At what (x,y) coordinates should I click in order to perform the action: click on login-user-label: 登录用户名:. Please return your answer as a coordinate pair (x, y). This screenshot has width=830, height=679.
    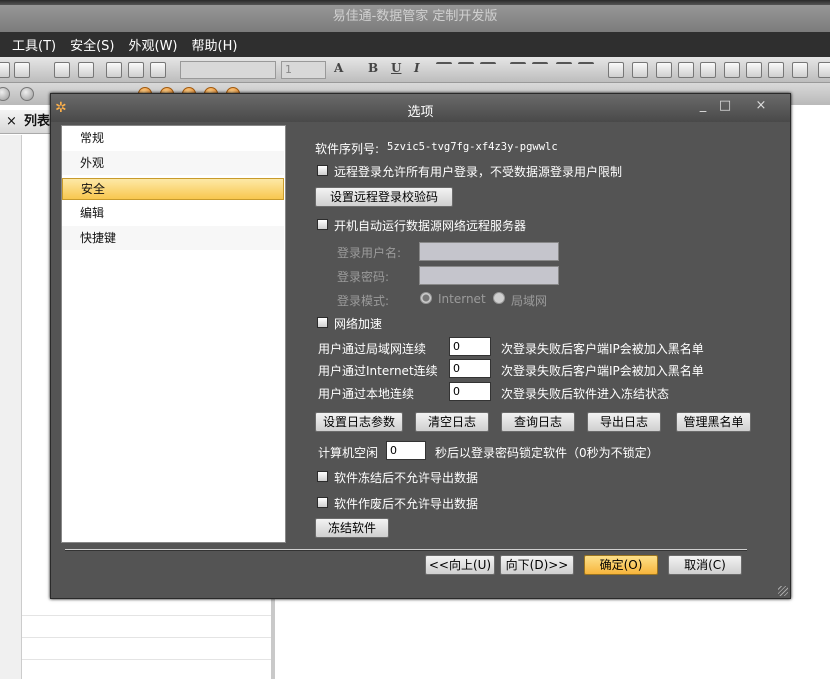
    Looking at the image, I should click on (369, 253).